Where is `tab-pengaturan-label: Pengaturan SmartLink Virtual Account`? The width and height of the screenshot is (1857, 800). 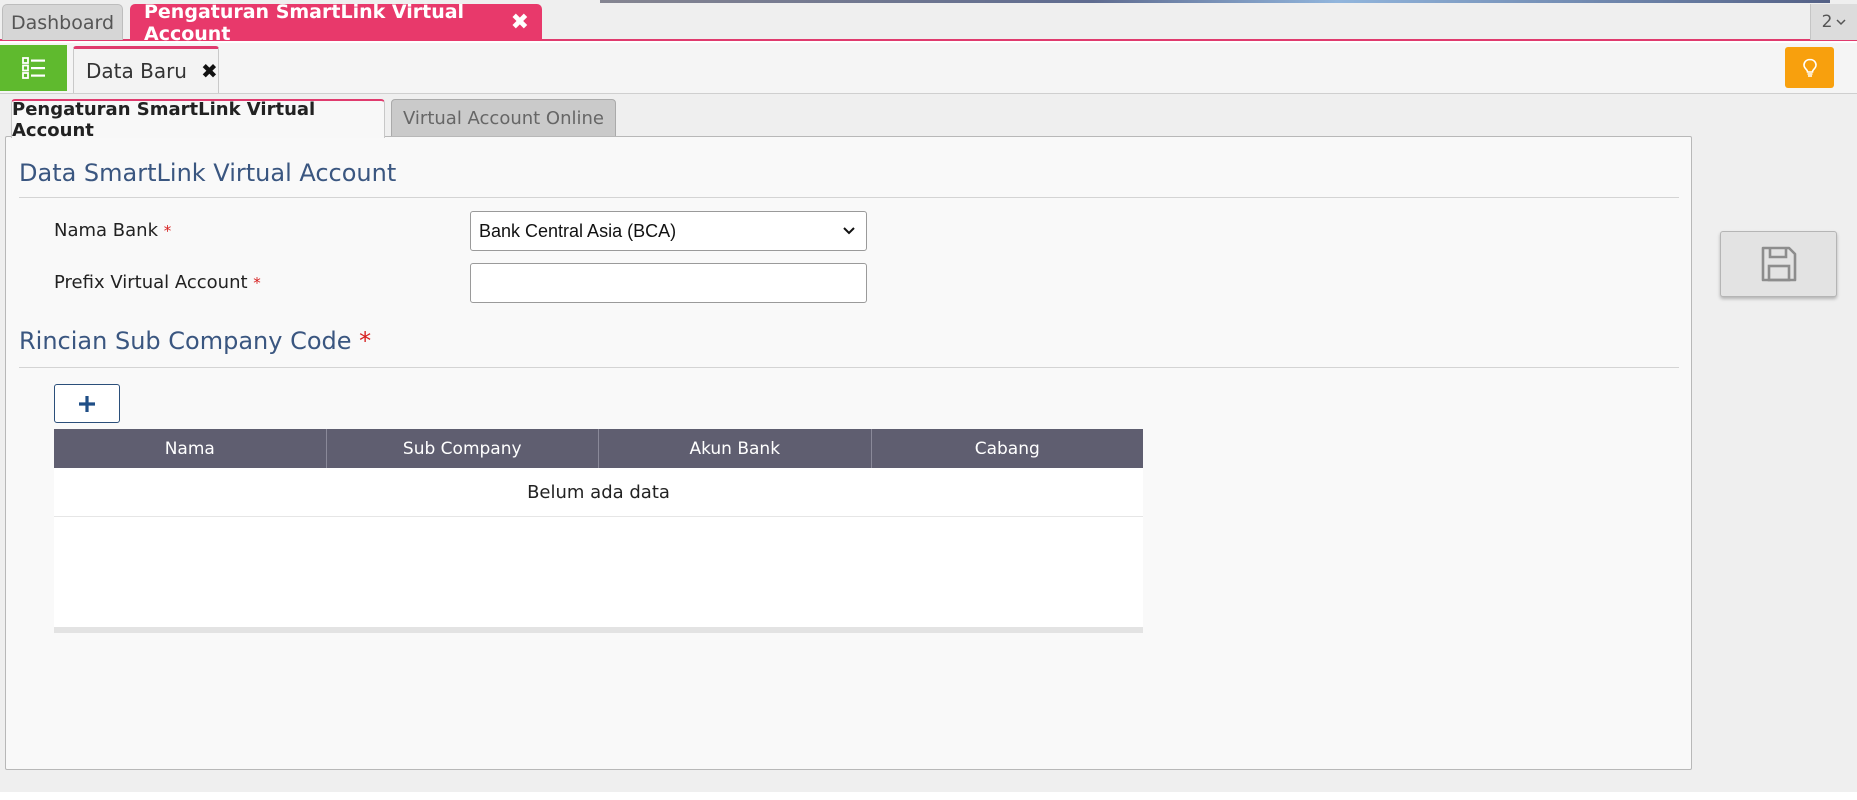 tab-pengaturan-label: Pengaturan SmartLink Virtual Account is located at coordinates (304, 22).